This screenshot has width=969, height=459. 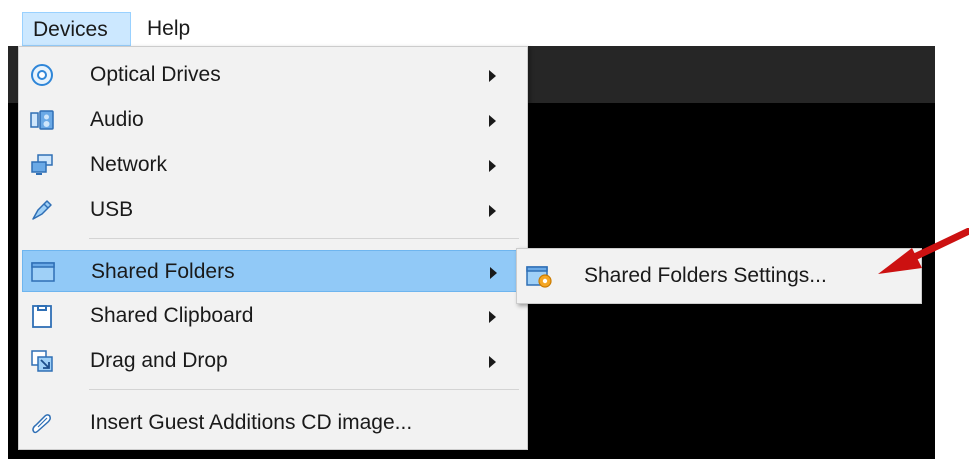 I want to click on drag-drop-icon, so click(x=42, y=361).